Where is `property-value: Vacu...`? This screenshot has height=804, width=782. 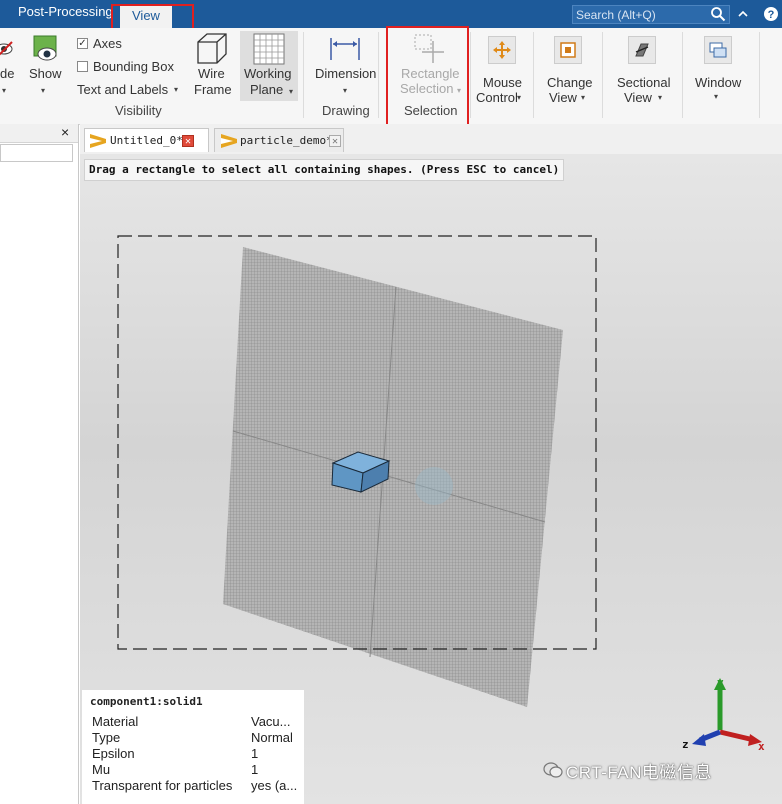
property-value: Vacu... is located at coordinates (271, 721).